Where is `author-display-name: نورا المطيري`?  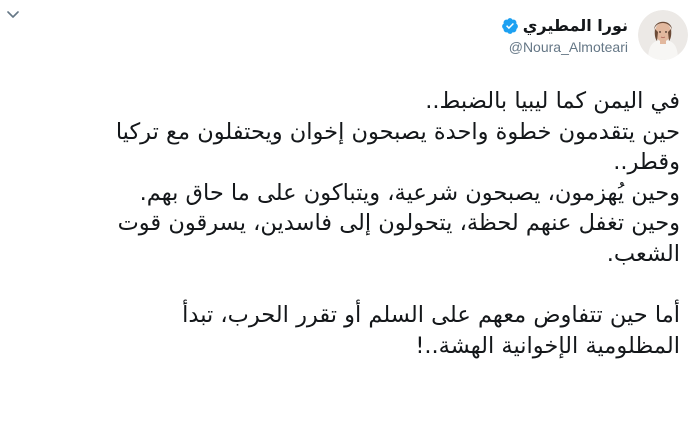
author-display-name: نورا المطيري is located at coordinates (575, 26).